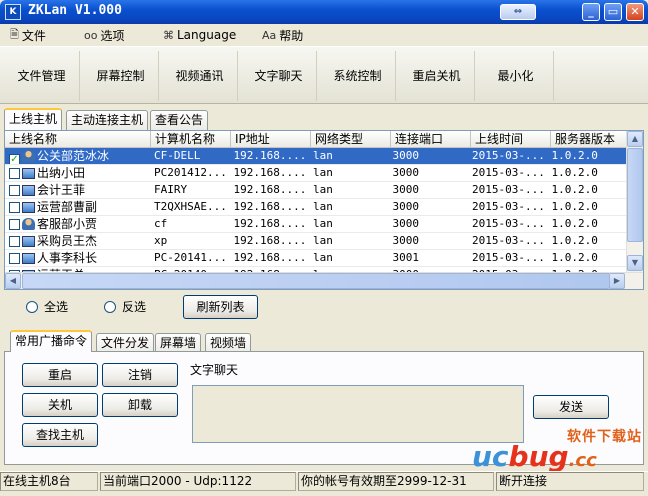 Image resolution: width=648 pixels, height=496 pixels. Describe the element at coordinates (47, 306) in the screenshot. I see `select-all-radio: 全选` at that location.